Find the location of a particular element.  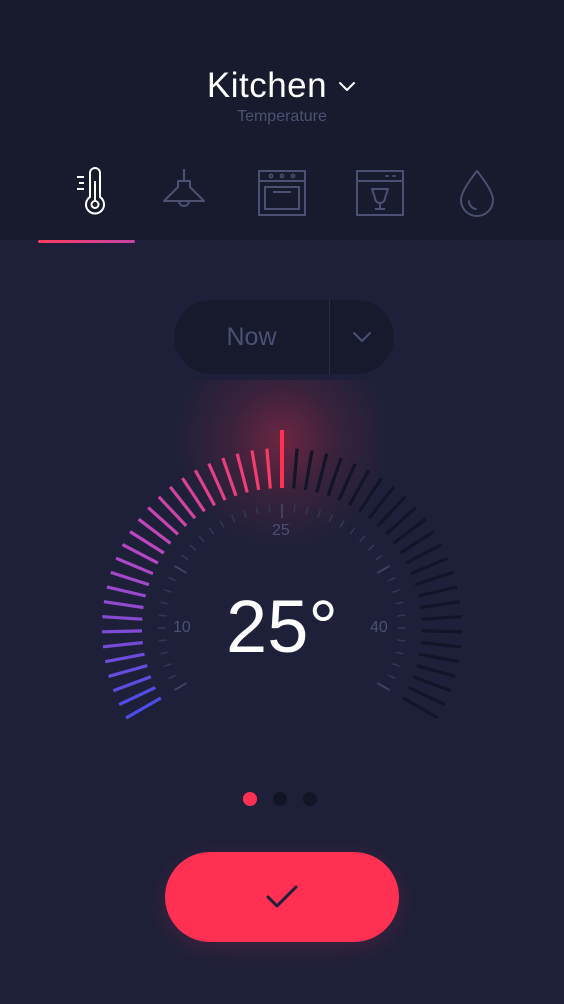

oven-icon is located at coordinates (282, 193).